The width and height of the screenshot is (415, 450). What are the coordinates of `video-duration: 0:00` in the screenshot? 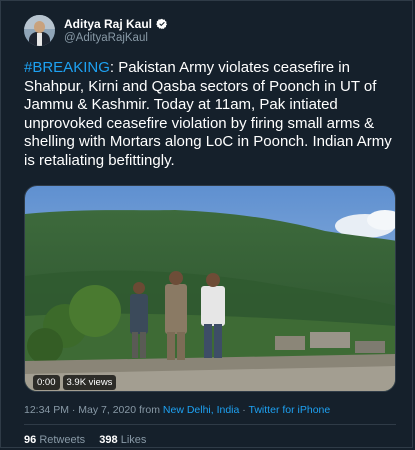 It's located at (46, 382).